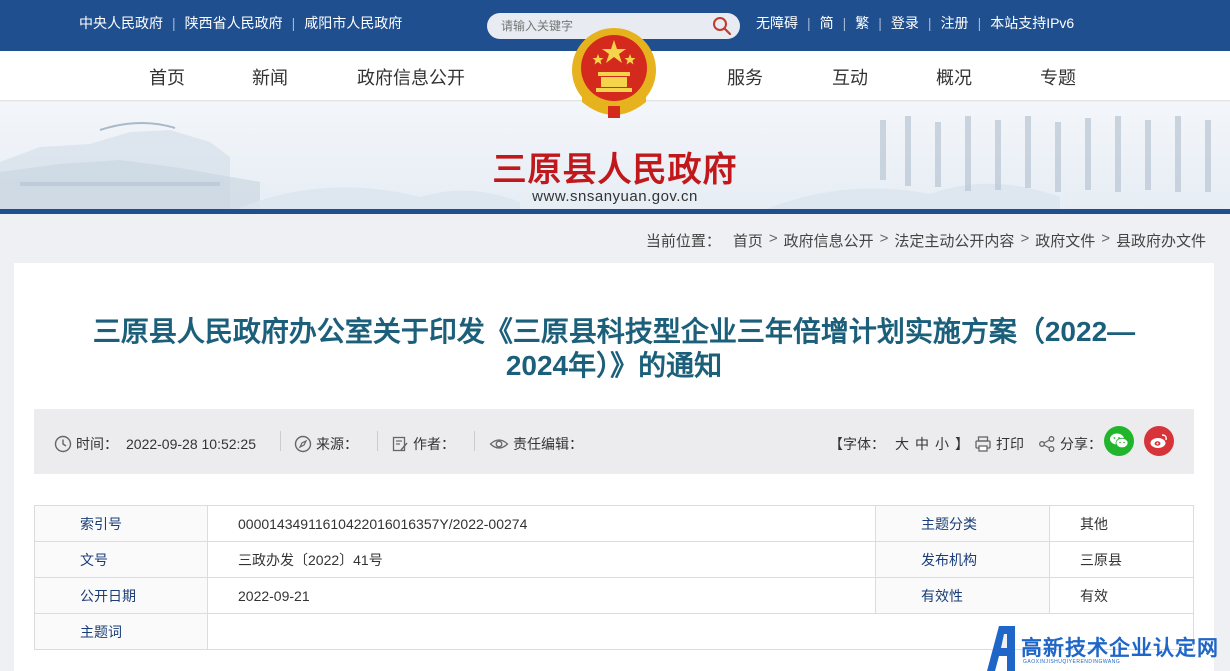 This screenshot has width=1230, height=671. Describe the element at coordinates (121, 595) in the screenshot. I see `table-label: 公开日期` at that location.